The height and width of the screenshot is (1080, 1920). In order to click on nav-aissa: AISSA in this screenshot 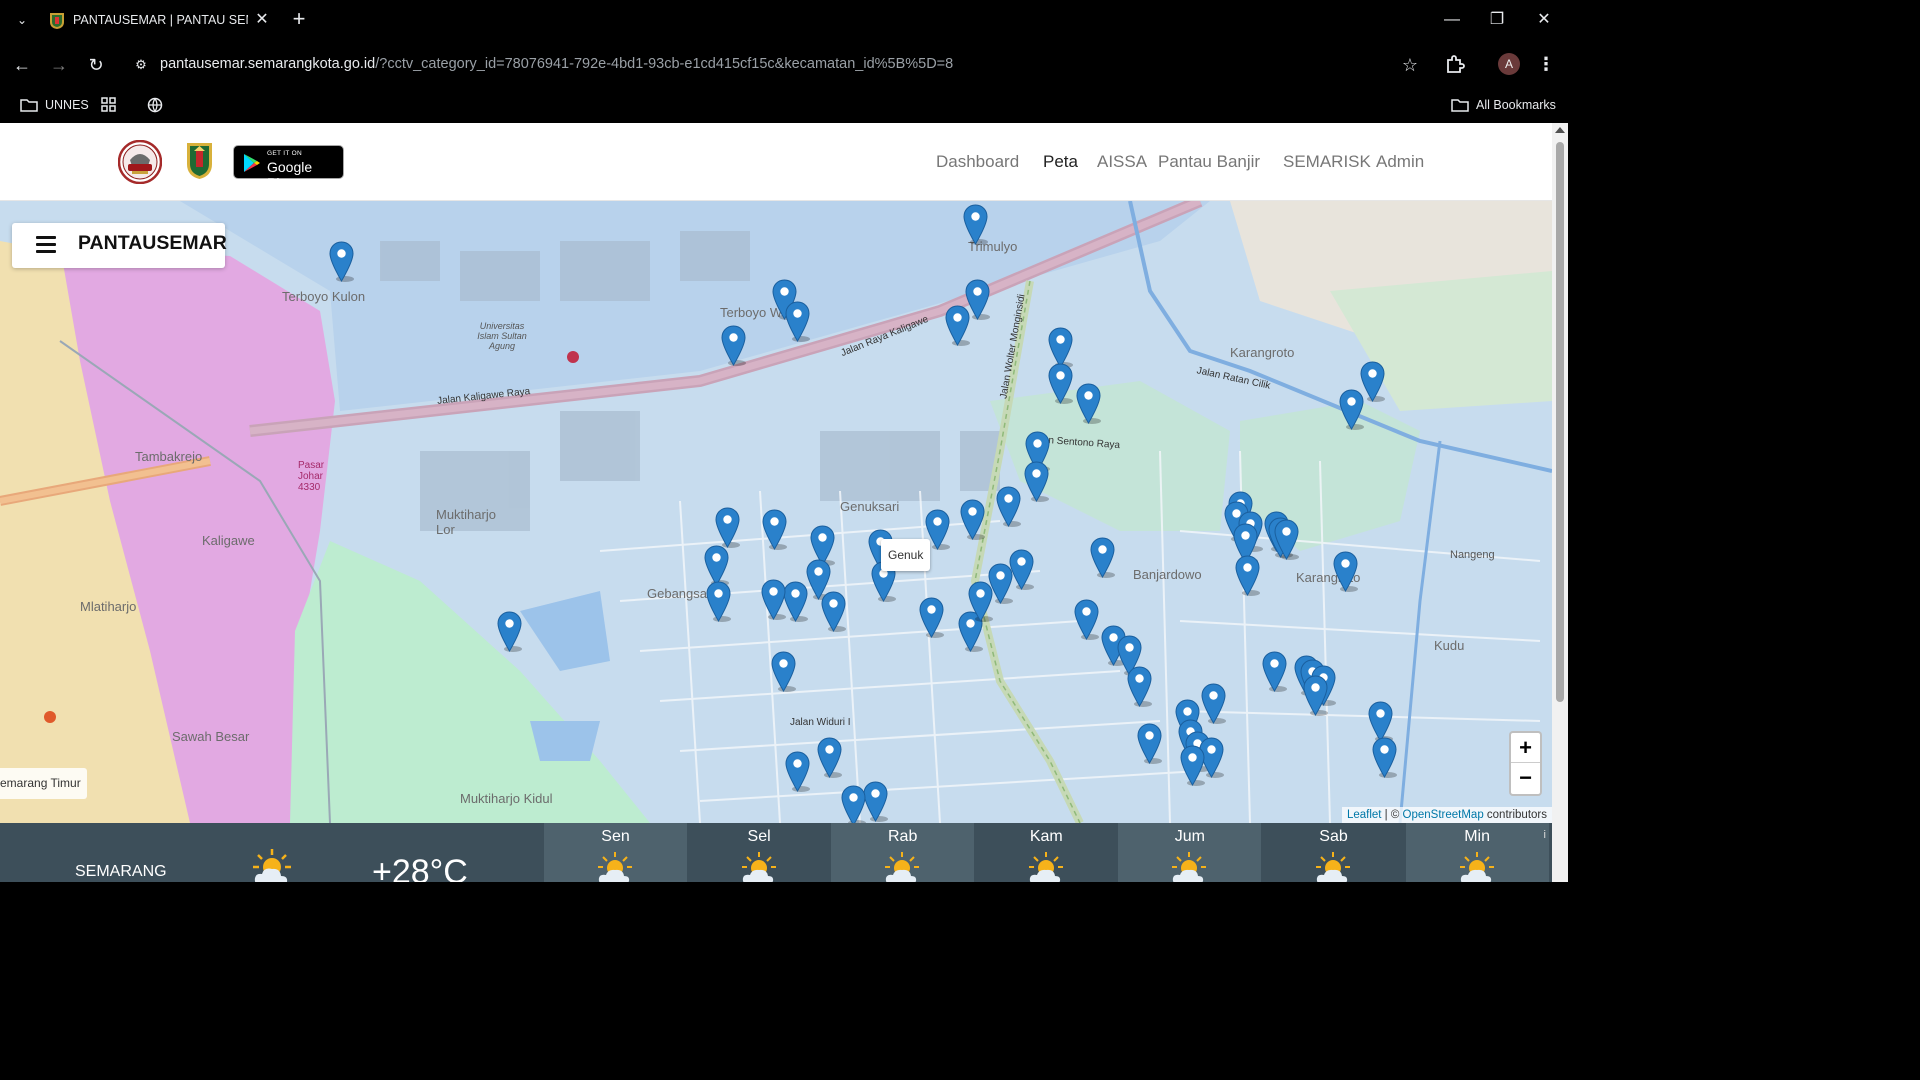, I will do `click(1122, 162)`.